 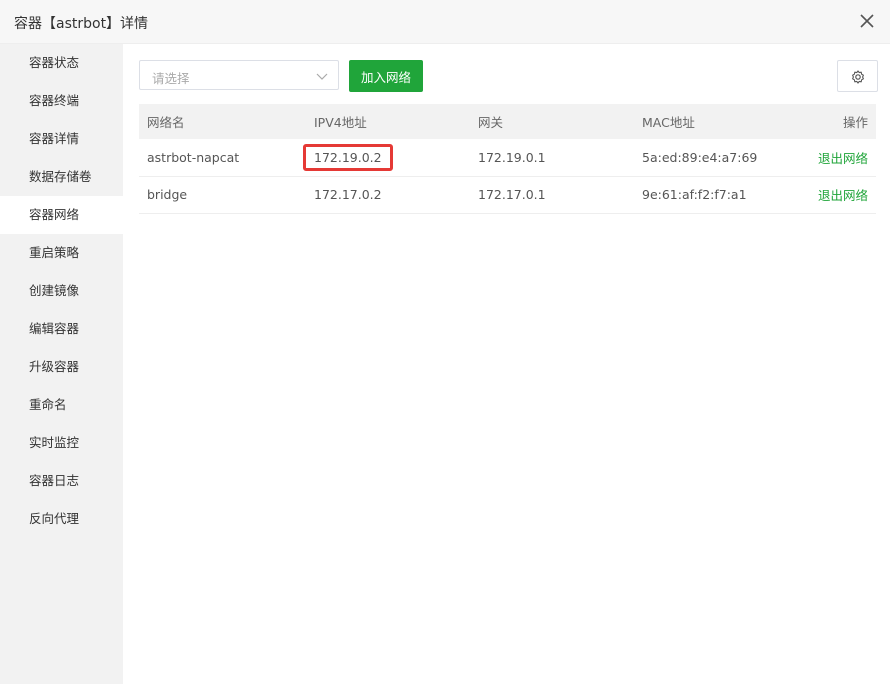 I want to click on sidebar-item-reverse-proxy: 反向代理, so click(x=61, y=519).